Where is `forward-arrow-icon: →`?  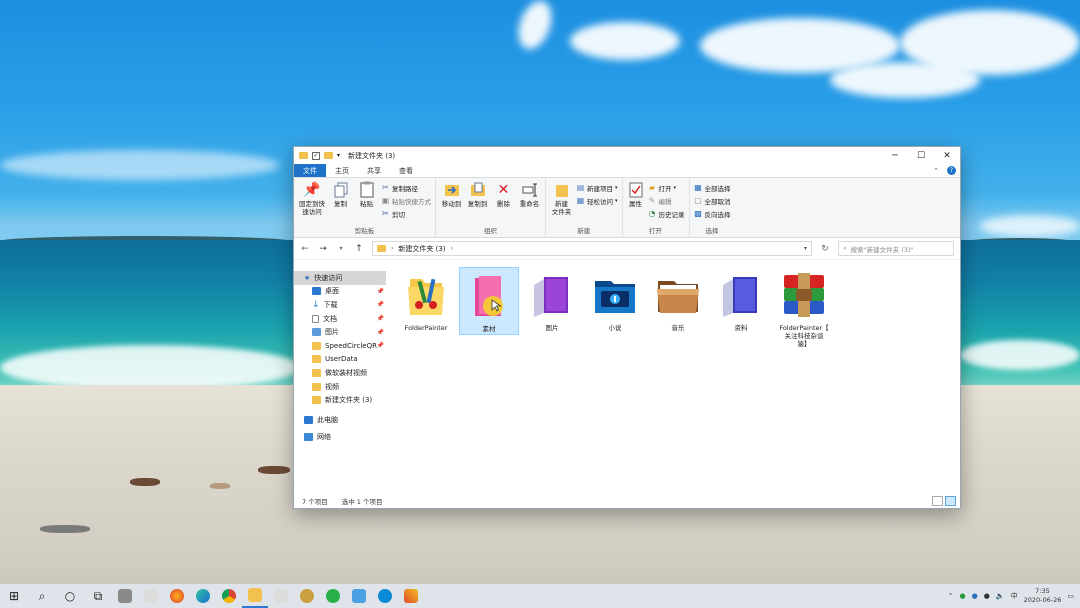
forward-arrow-icon: → is located at coordinates (323, 249).